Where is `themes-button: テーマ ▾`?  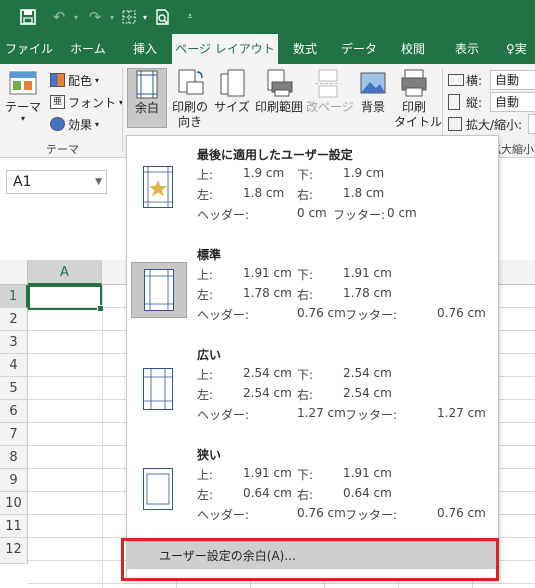
themes-button: テーマ ▾ is located at coordinates (23, 95).